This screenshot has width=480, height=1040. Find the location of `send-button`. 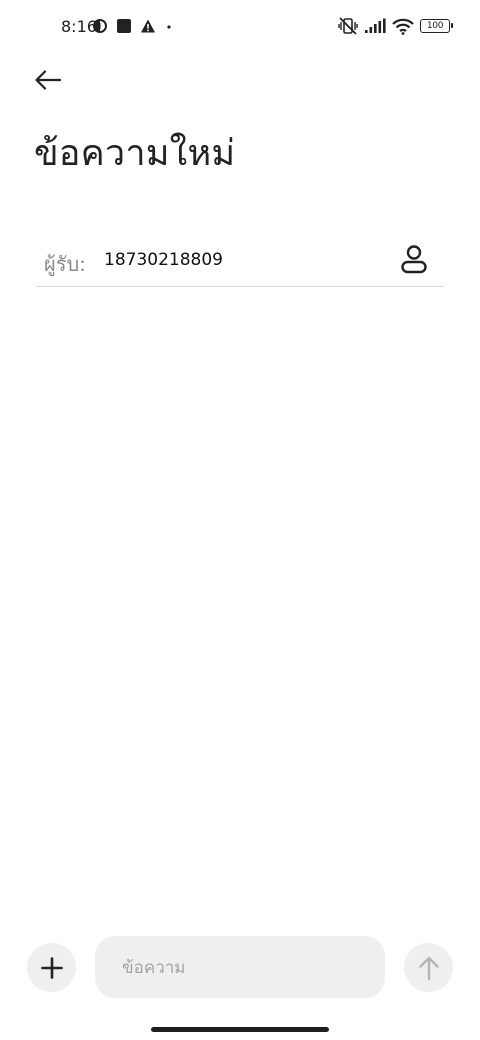

send-button is located at coordinates (428, 967).